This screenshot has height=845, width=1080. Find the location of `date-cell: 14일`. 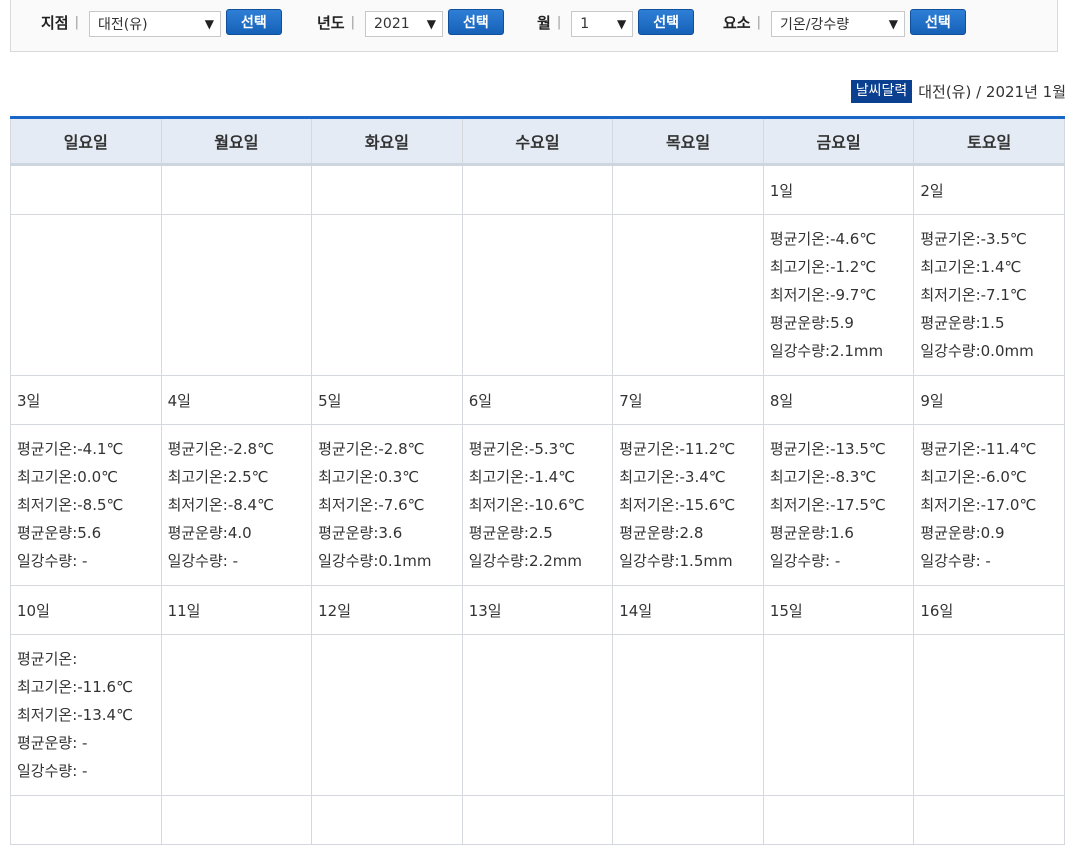

date-cell: 14일 is located at coordinates (688, 610).